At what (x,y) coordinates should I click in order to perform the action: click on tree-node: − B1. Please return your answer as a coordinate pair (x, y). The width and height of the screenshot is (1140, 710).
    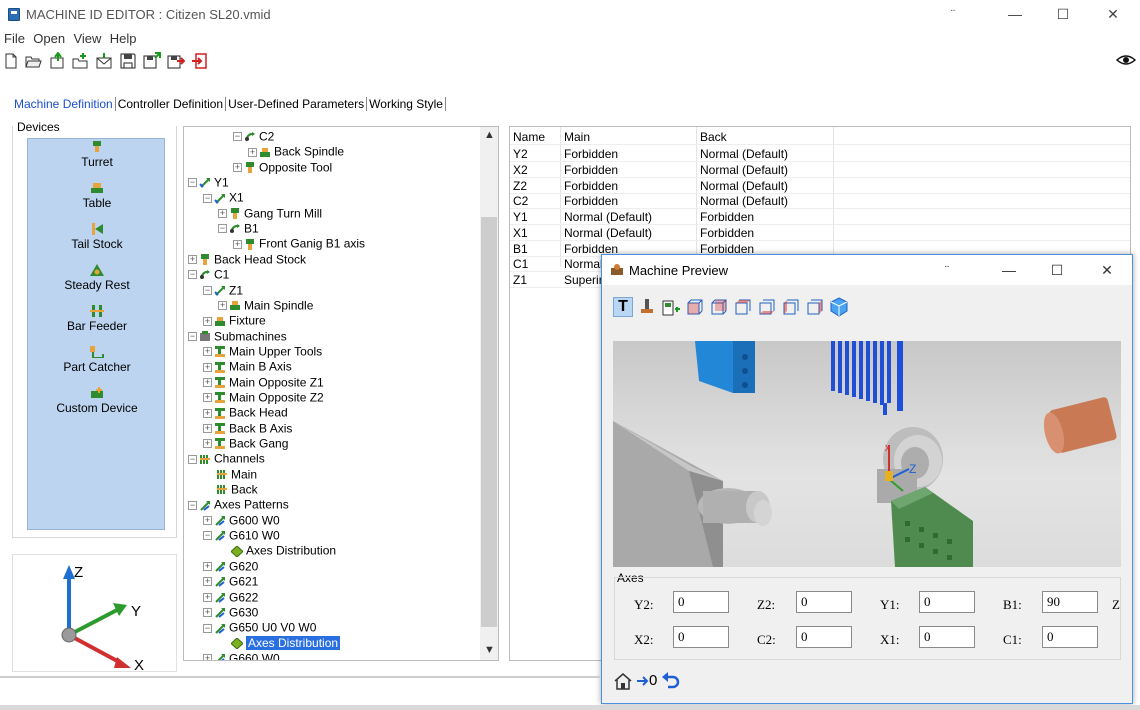
    Looking at the image, I should click on (238, 228).